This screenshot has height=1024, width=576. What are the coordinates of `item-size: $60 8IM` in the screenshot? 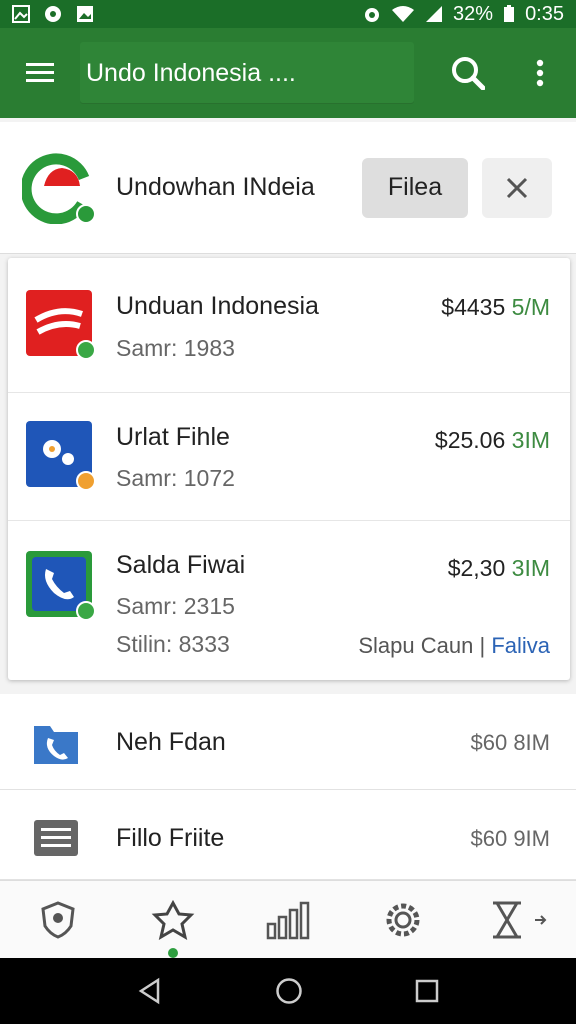 It's located at (510, 742).